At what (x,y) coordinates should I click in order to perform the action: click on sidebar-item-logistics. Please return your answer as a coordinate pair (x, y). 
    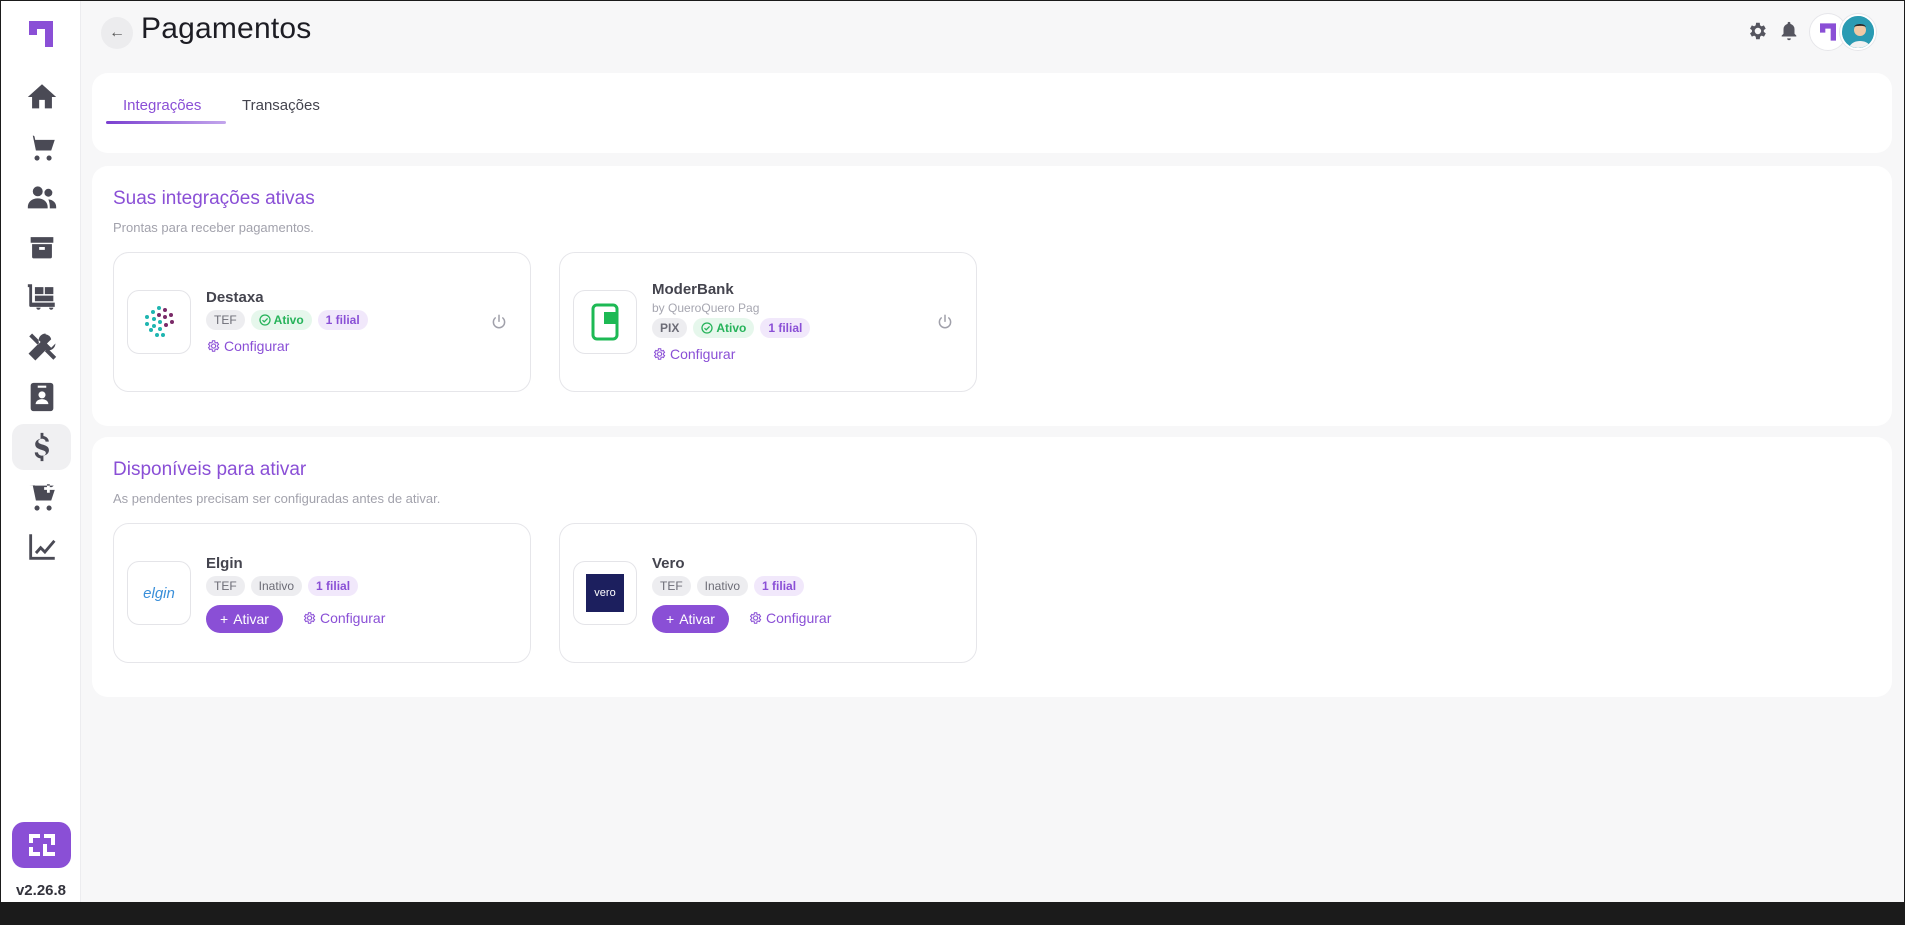
    Looking at the image, I should click on (41, 297).